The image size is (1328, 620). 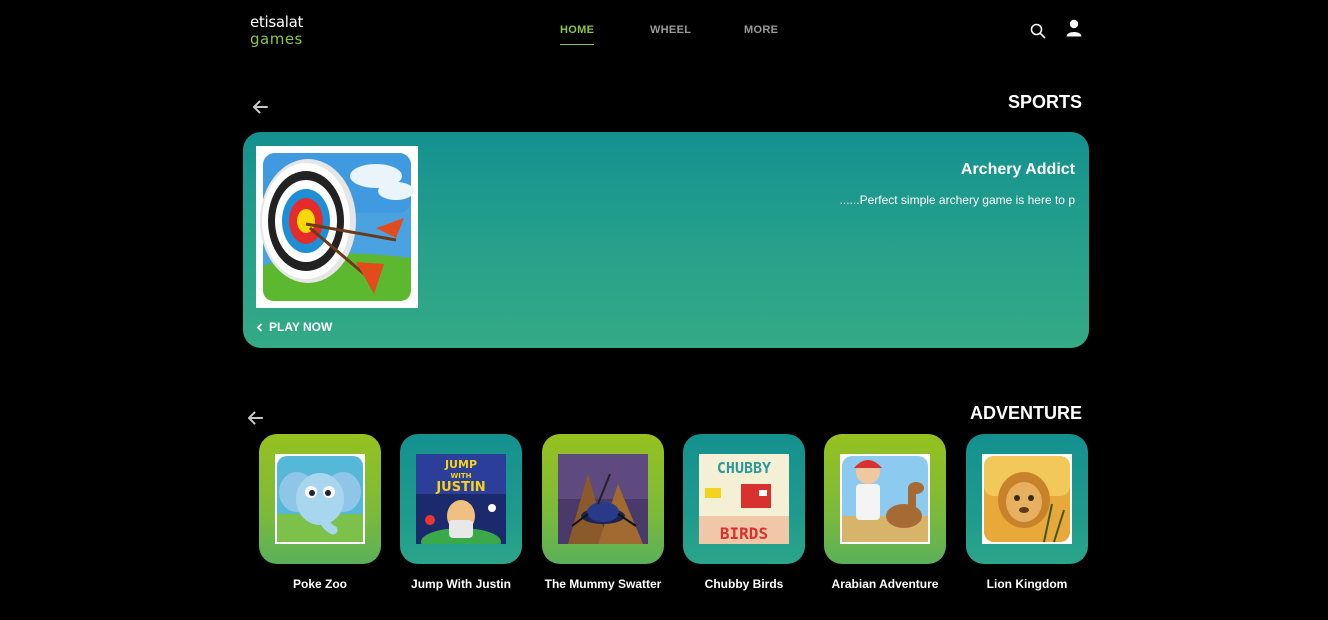 I want to click on svg-text: WITH, so click(x=461, y=476).